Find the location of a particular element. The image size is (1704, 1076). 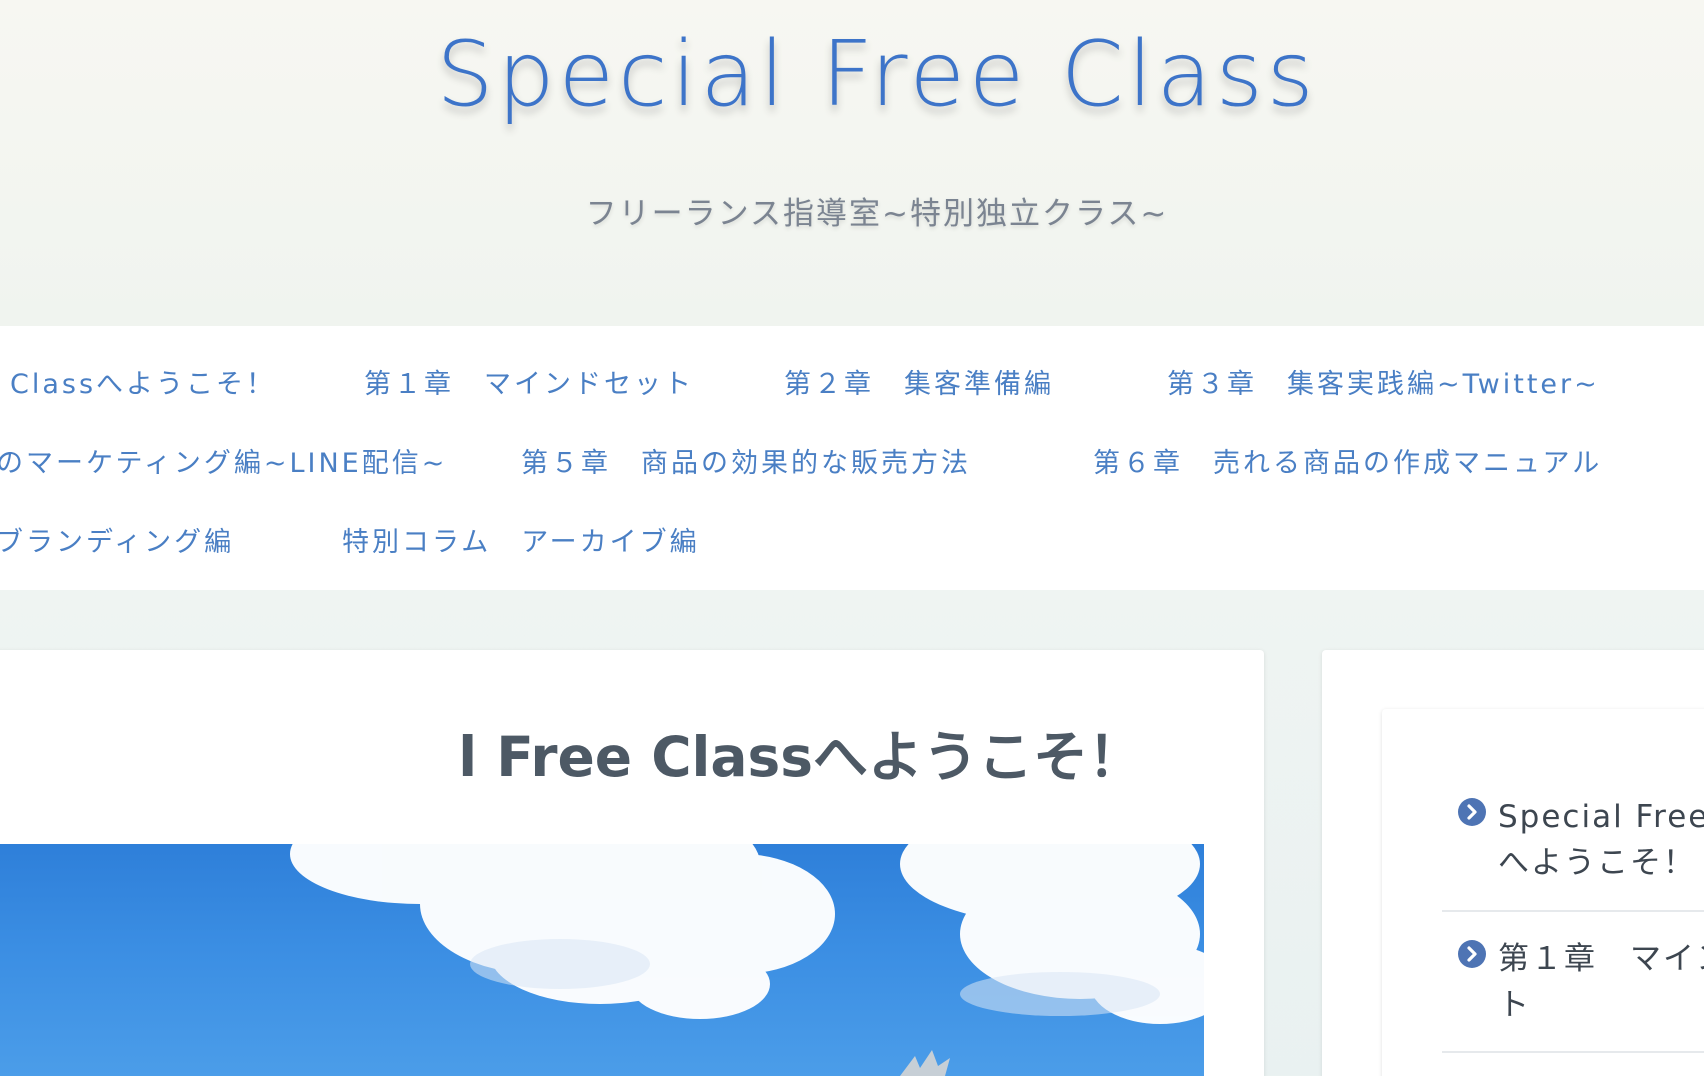

nav-item-chapter-4: のマーケティング編~LINE配信~ is located at coordinates (223, 460).